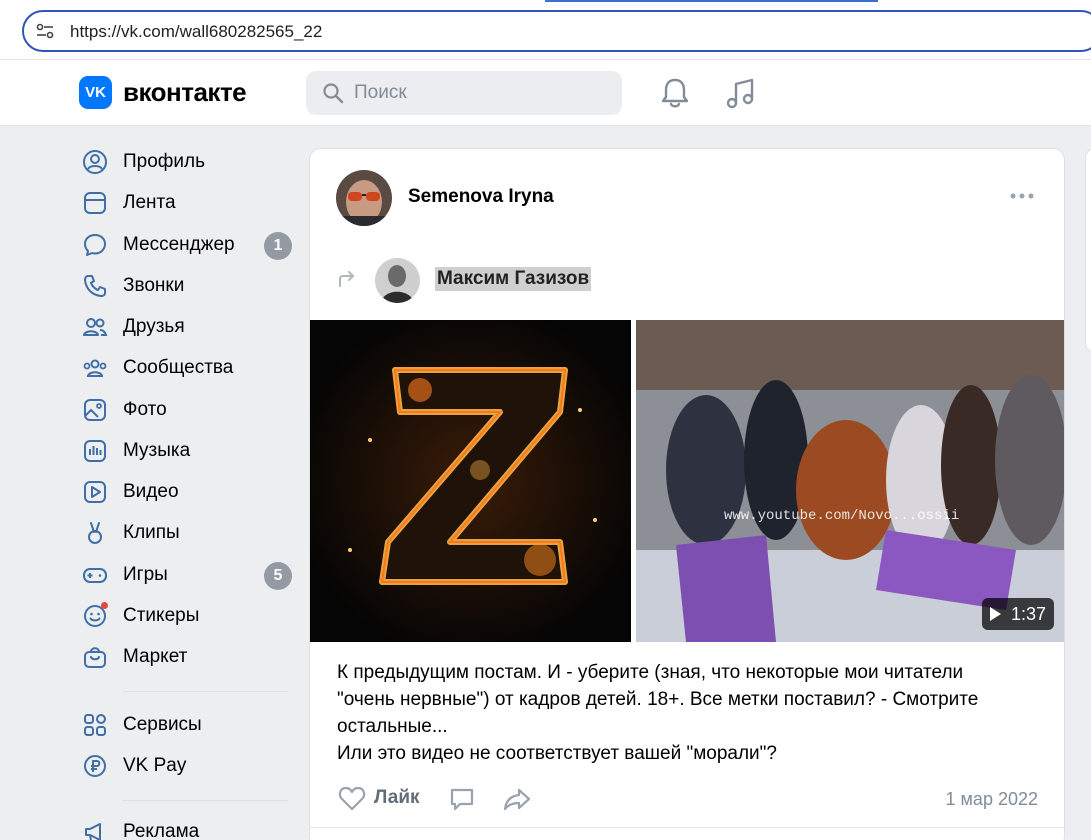  What do you see at coordinates (95, 203) in the screenshot?
I see `feed-icon` at bounding box center [95, 203].